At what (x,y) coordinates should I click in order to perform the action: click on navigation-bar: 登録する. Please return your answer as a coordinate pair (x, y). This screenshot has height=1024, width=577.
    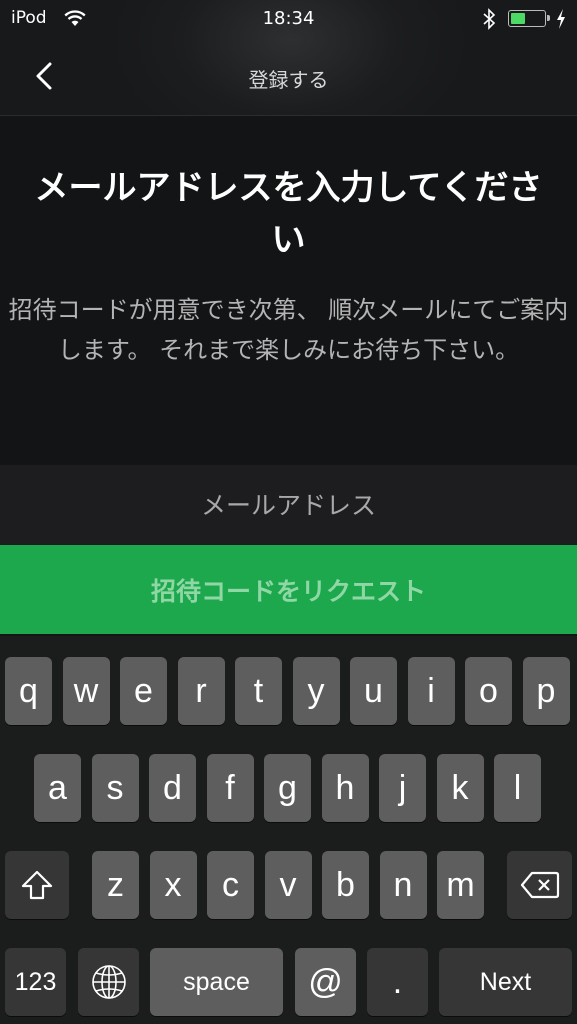
    Looking at the image, I should click on (288, 77).